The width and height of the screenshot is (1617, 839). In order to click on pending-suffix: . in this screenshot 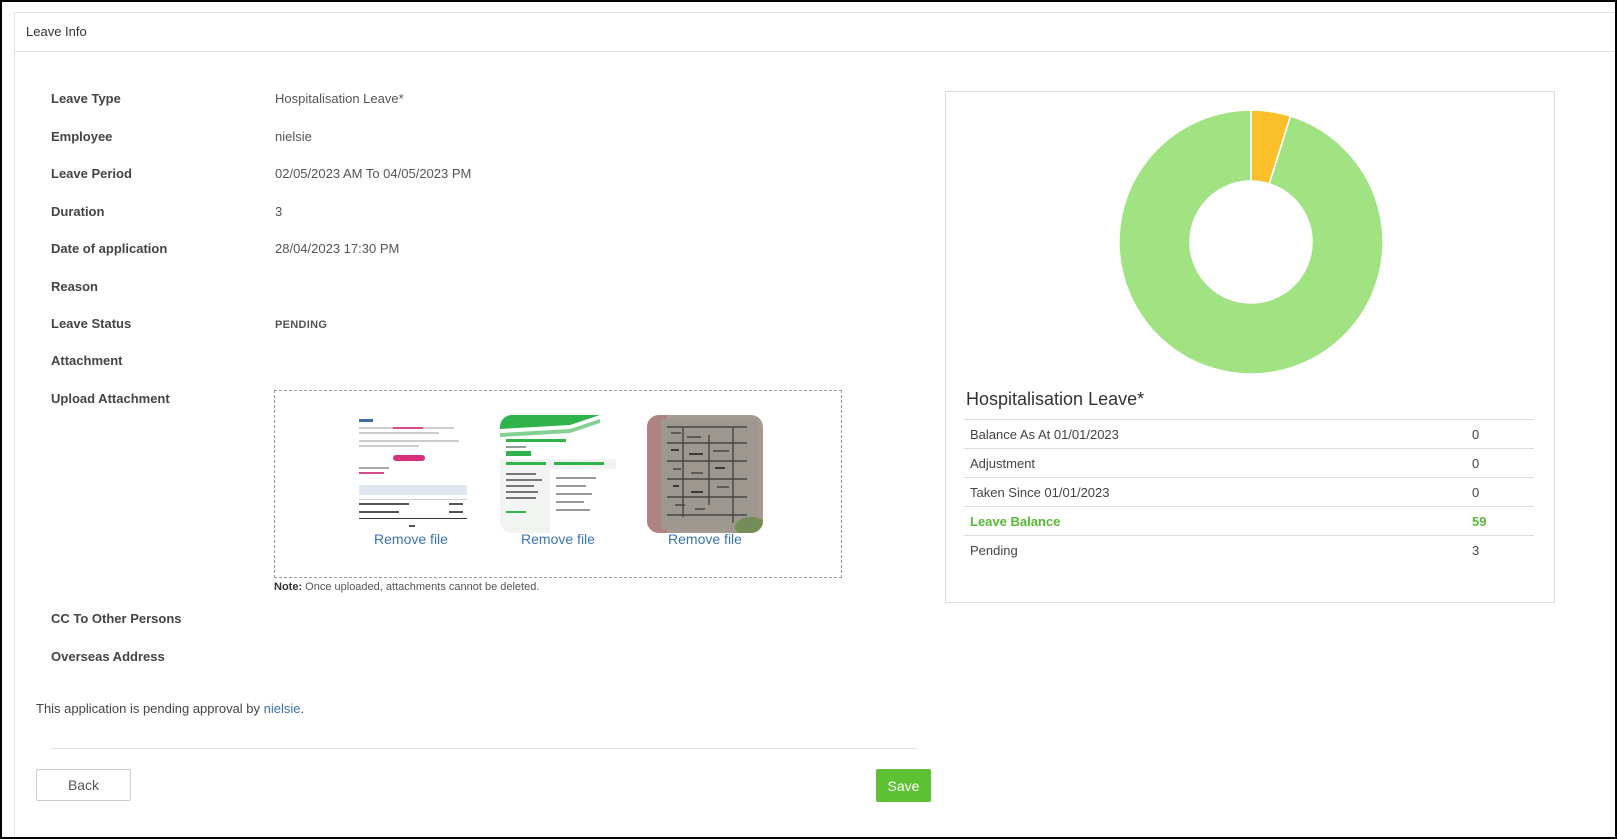, I will do `click(302, 708)`.